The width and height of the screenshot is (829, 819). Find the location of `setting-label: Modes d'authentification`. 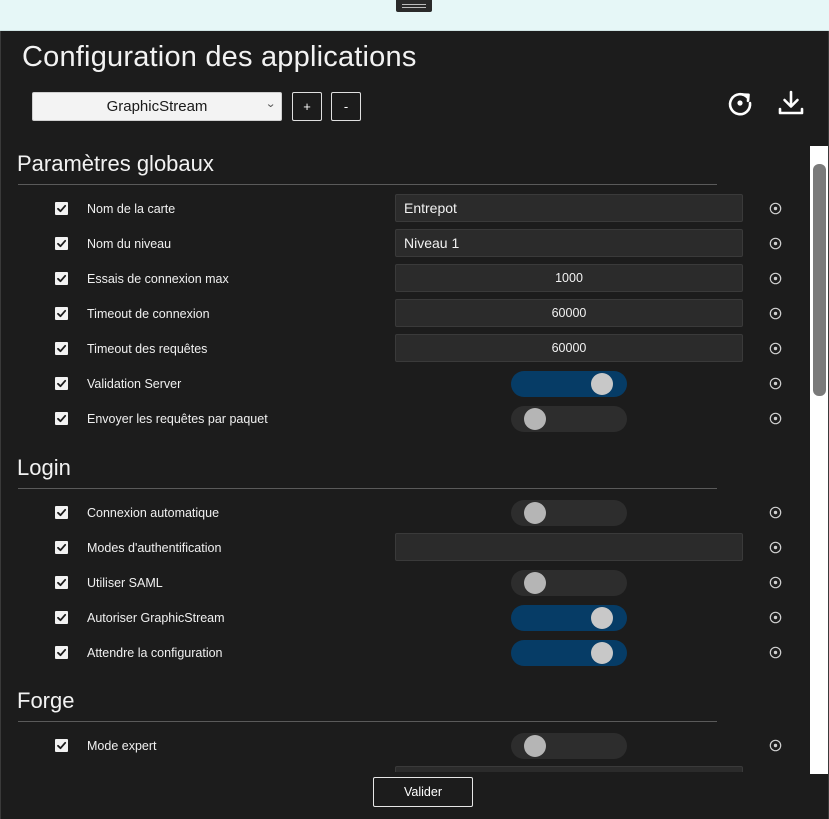

setting-label: Modes d'authentification is located at coordinates (154, 548).